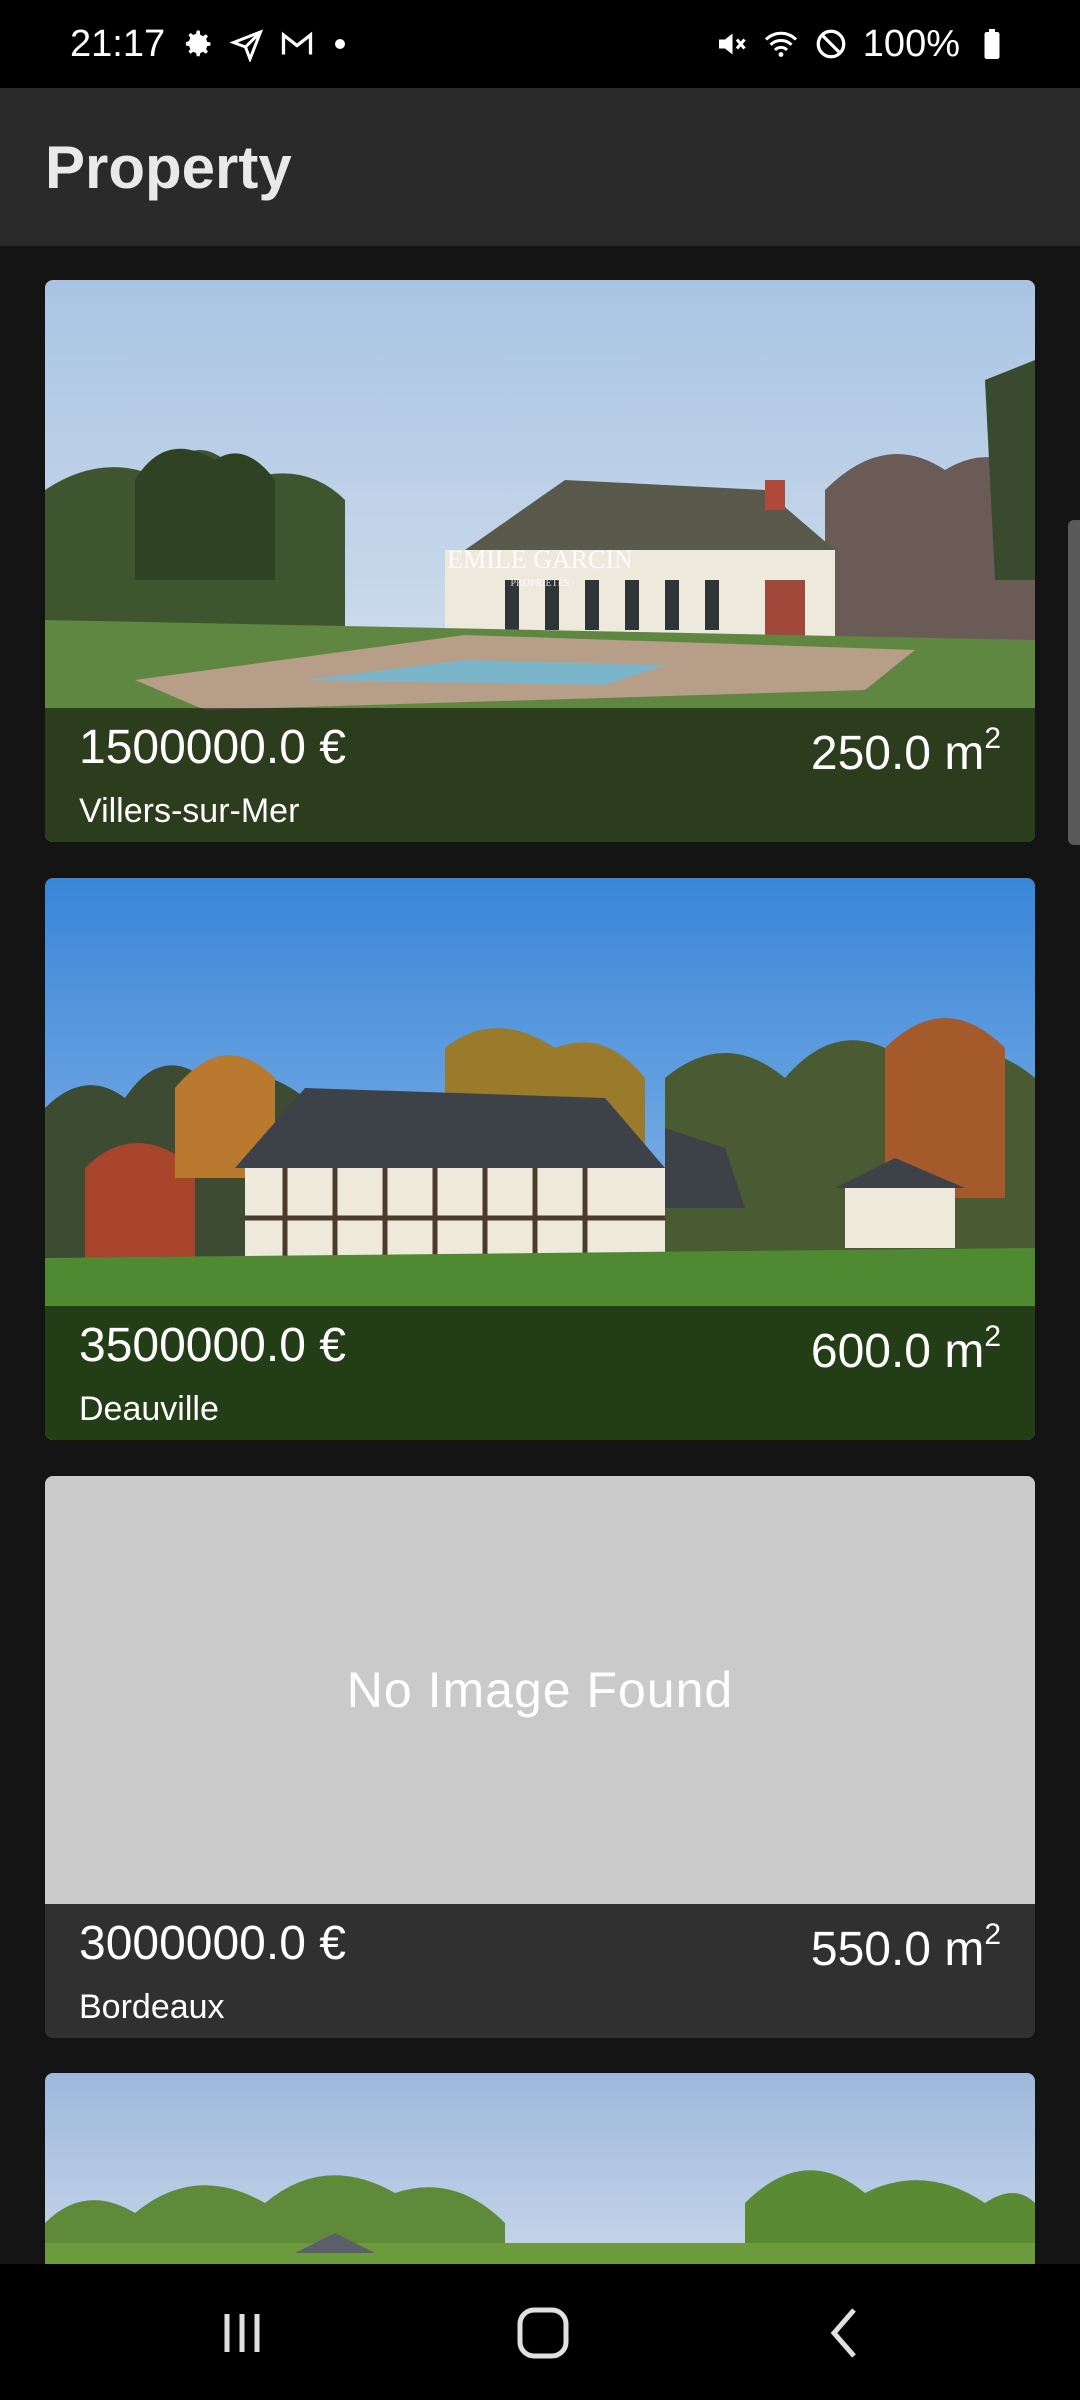  Describe the element at coordinates (197, 44) in the screenshot. I see `gear-icon` at that location.